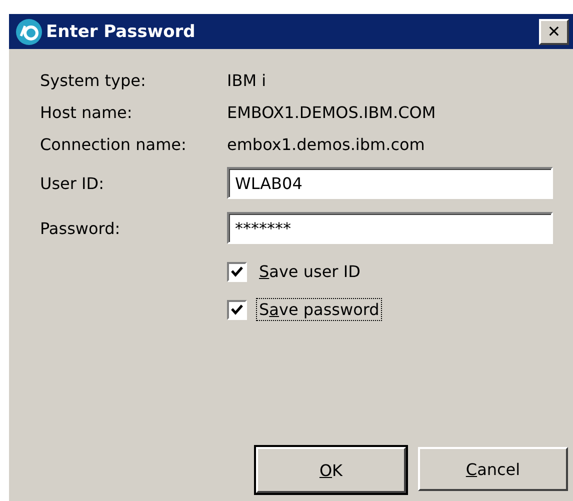 This screenshot has width=573, height=501. Describe the element at coordinates (93, 80) in the screenshot. I see `info-label: System type:` at that location.